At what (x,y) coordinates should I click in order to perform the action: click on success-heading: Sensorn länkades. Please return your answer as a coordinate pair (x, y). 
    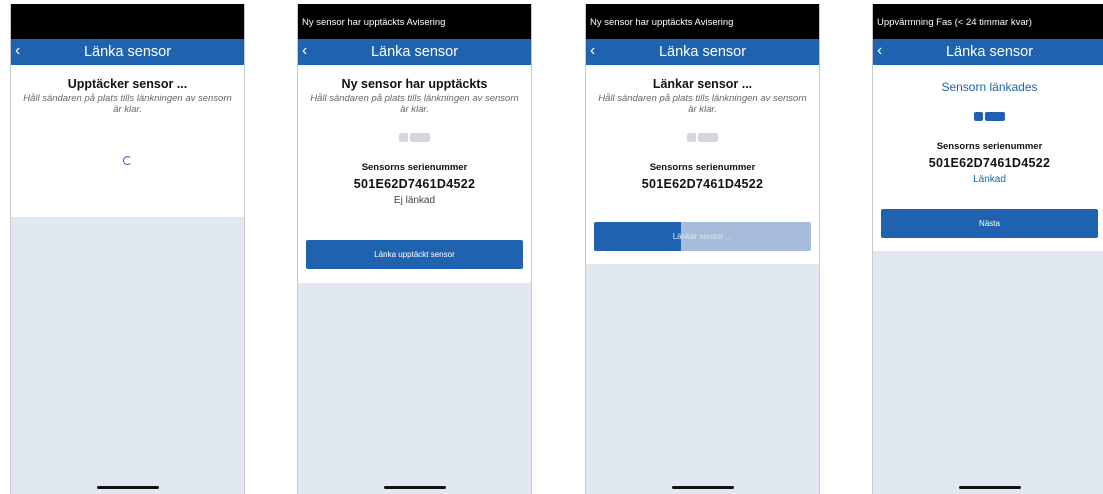
    Looking at the image, I should click on (989, 87).